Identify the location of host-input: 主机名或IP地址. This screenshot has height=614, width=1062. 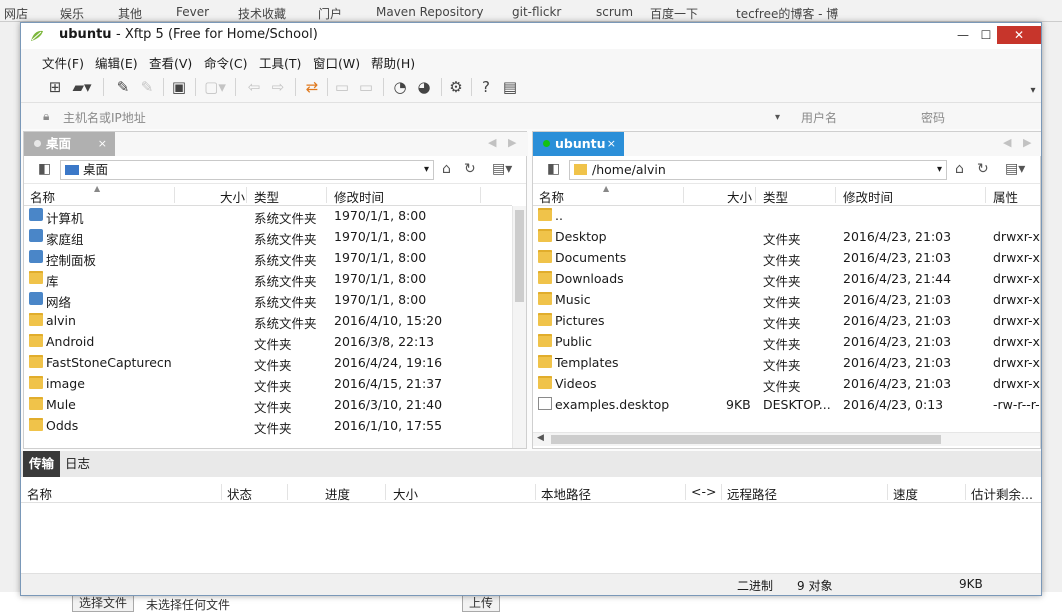
(104, 117).